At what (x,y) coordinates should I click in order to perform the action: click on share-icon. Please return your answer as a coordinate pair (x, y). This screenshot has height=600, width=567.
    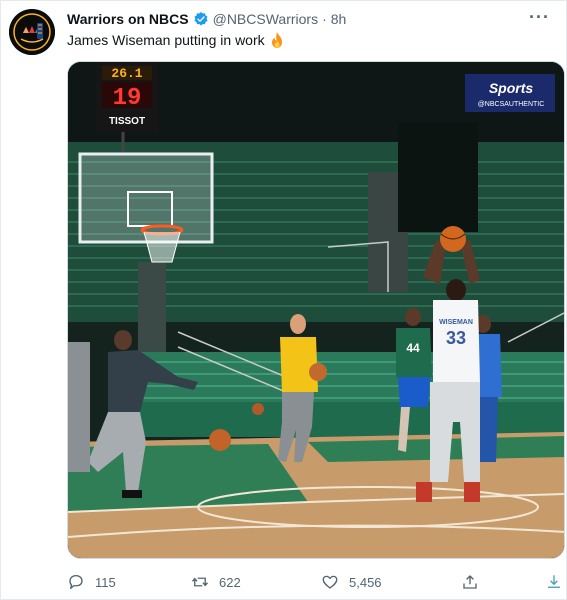
    Looking at the image, I should click on (470, 582).